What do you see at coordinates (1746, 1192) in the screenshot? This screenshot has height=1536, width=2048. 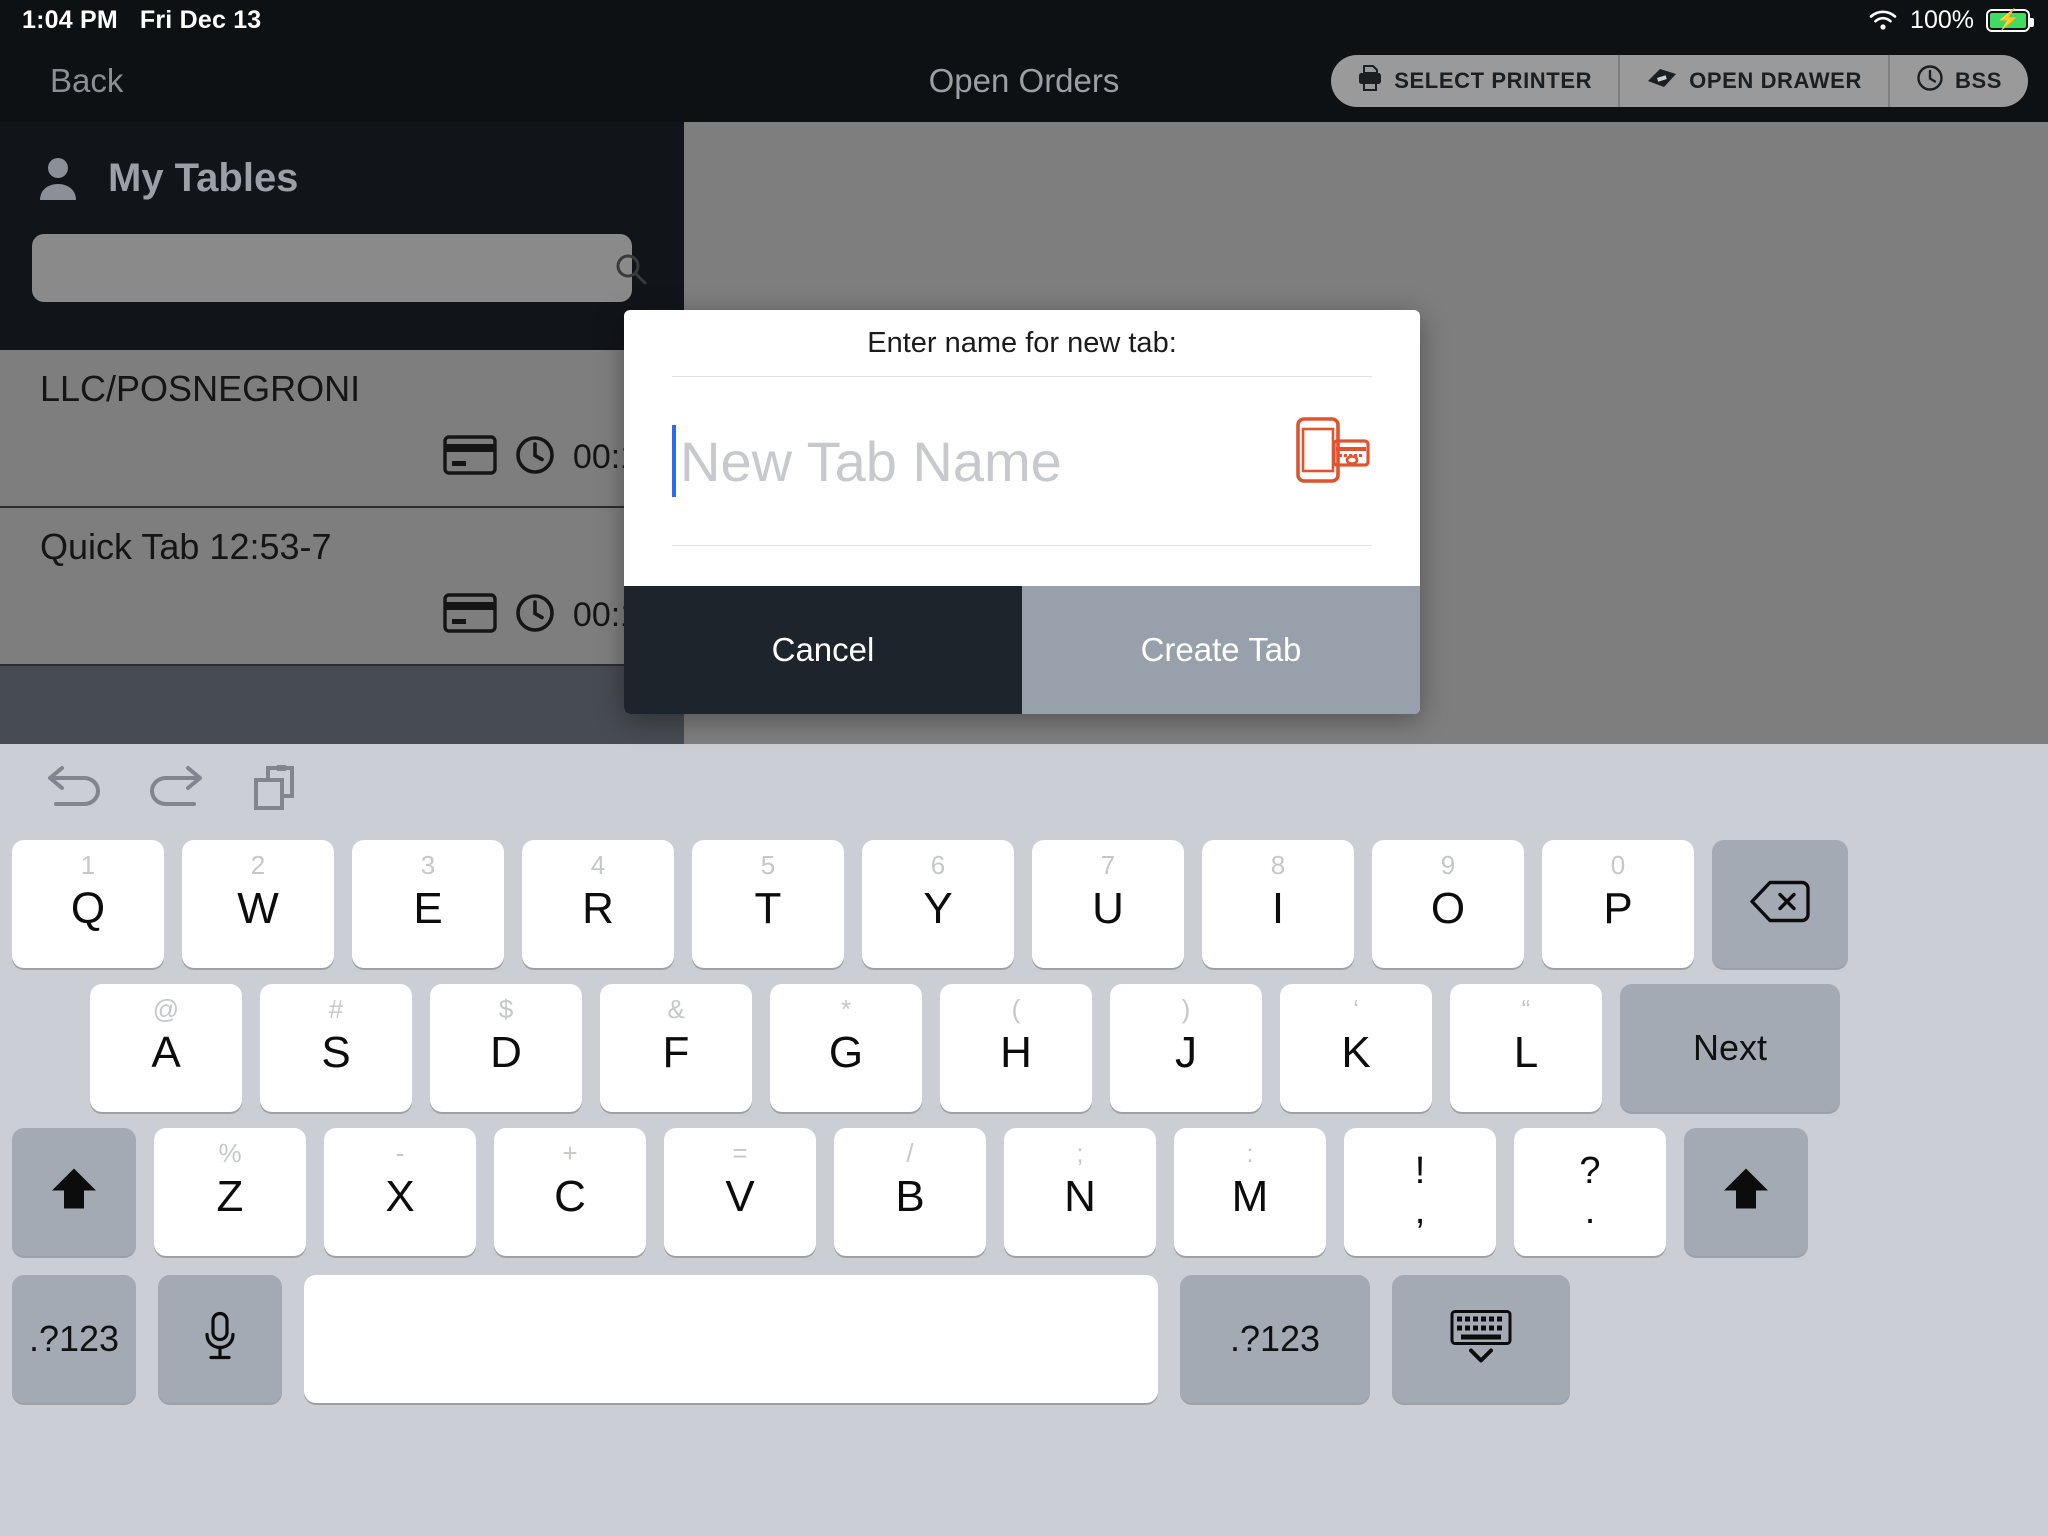 I see `shift-key-right` at bounding box center [1746, 1192].